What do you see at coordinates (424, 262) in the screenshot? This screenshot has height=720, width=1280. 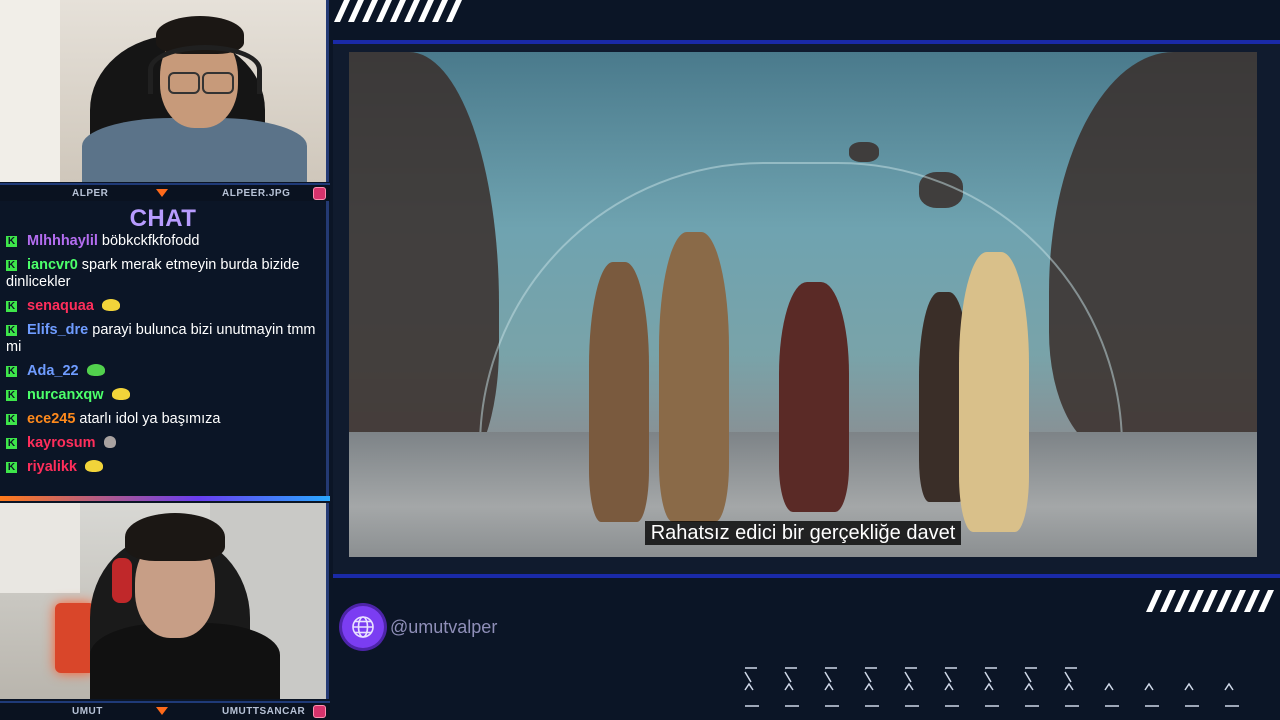 I see `rock-wall` at bounding box center [424, 262].